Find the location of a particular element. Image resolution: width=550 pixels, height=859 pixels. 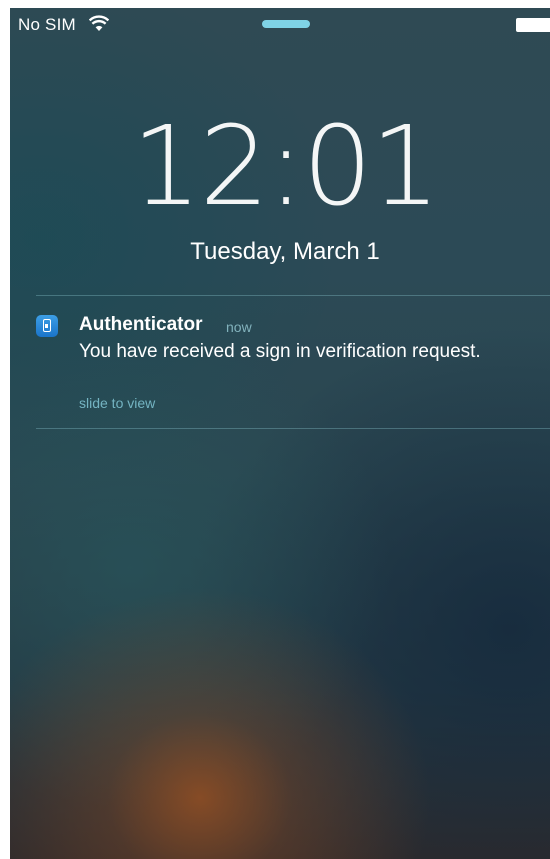

notification-app-name: Authenticator is located at coordinates (141, 324).